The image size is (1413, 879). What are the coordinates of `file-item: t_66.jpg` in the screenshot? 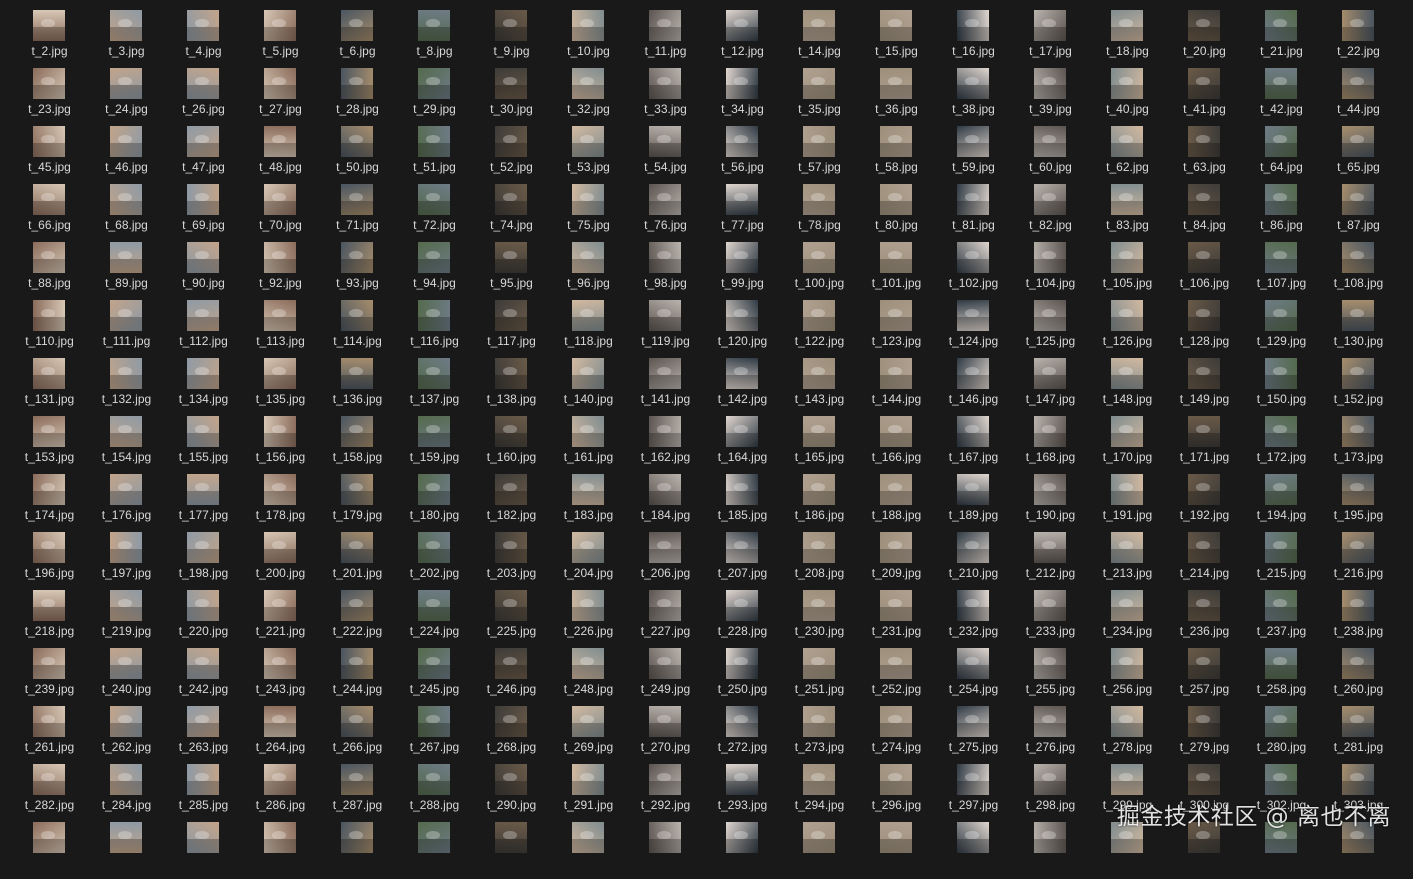 It's located at (49, 212).